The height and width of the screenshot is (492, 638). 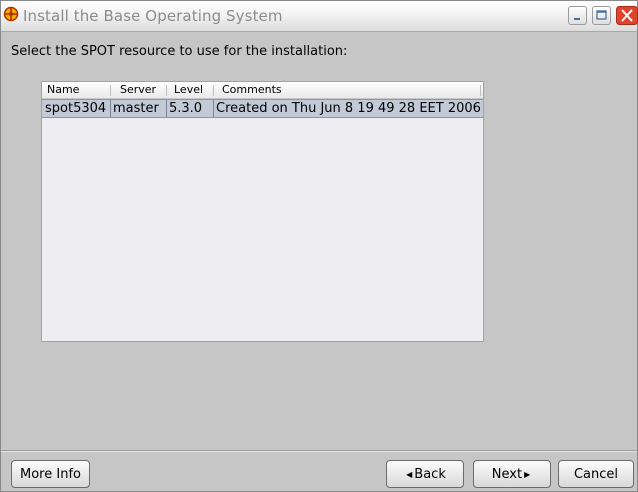 I want to click on next-button: Next ▶, so click(x=512, y=474).